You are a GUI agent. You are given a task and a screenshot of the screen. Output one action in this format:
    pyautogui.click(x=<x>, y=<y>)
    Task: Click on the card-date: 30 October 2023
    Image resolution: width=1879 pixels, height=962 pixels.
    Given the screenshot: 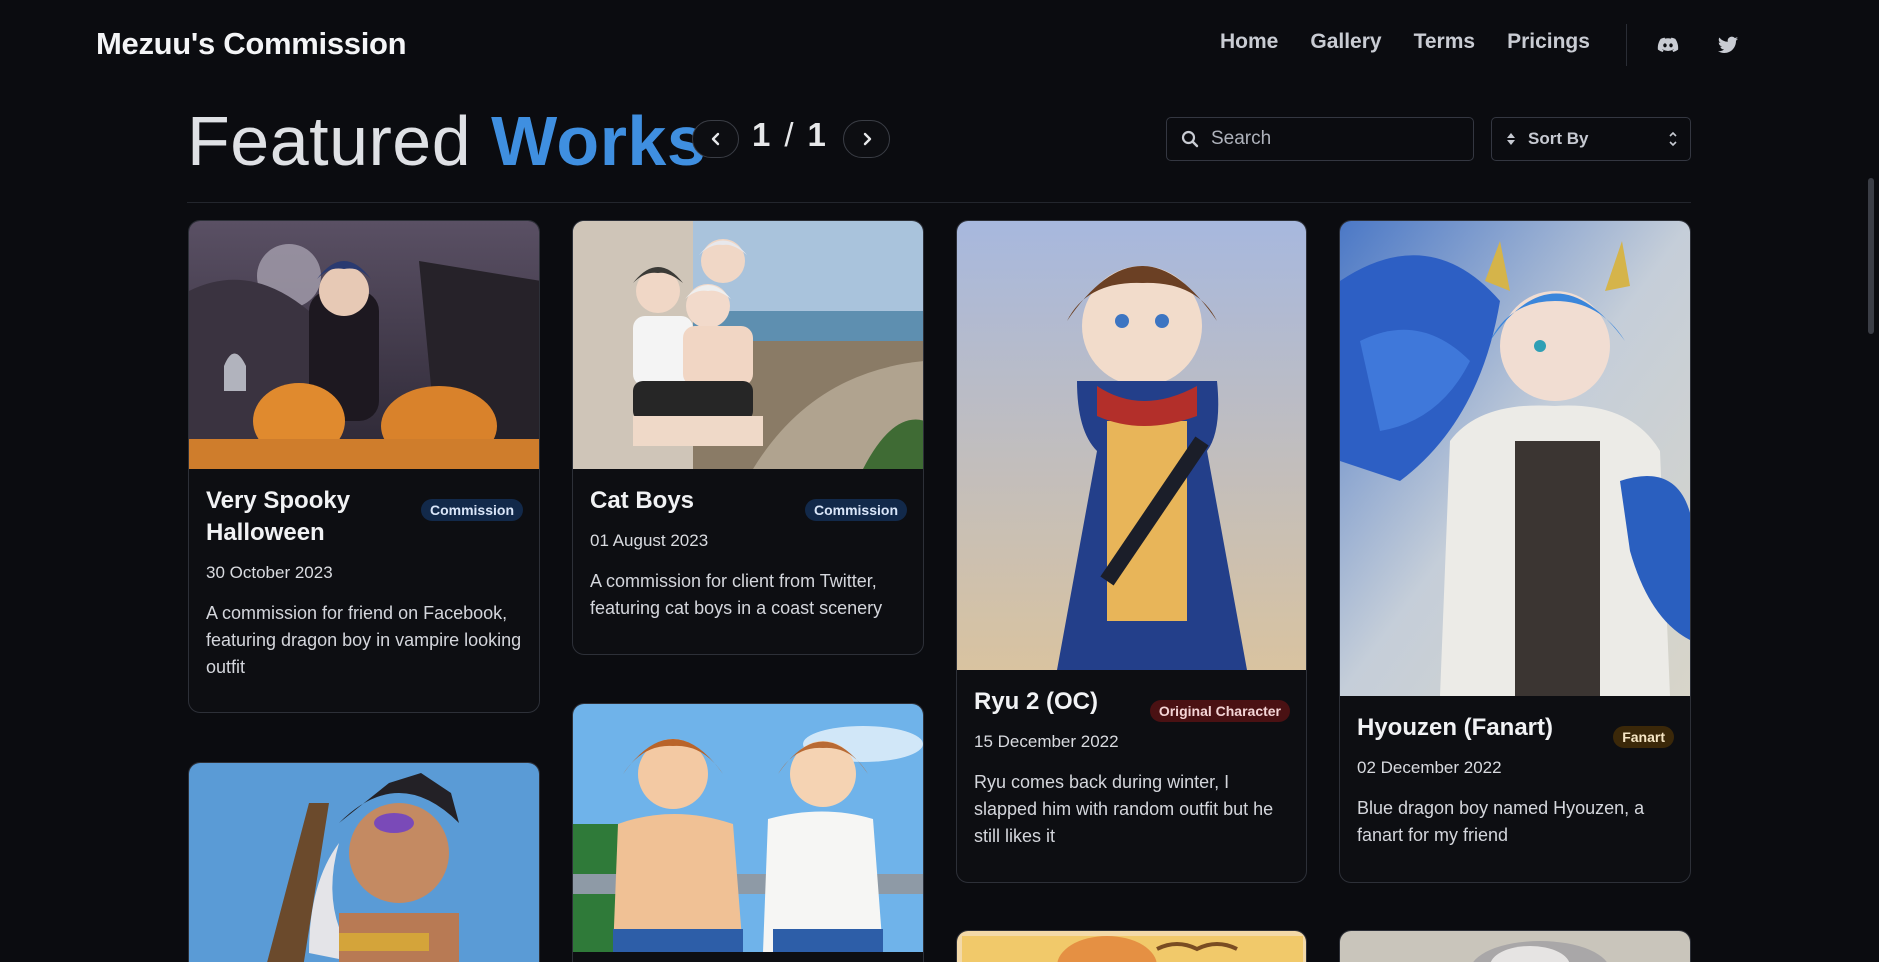 What is the action you would take?
    pyautogui.click(x=269, y=572)
    